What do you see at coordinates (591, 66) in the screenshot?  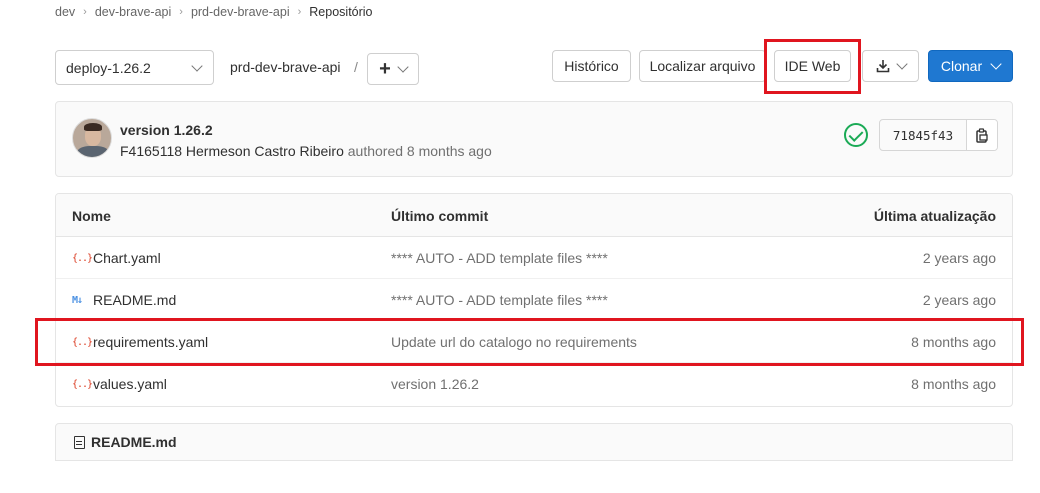 I see `history-button: Histórico` at bounding box center [591, 66].